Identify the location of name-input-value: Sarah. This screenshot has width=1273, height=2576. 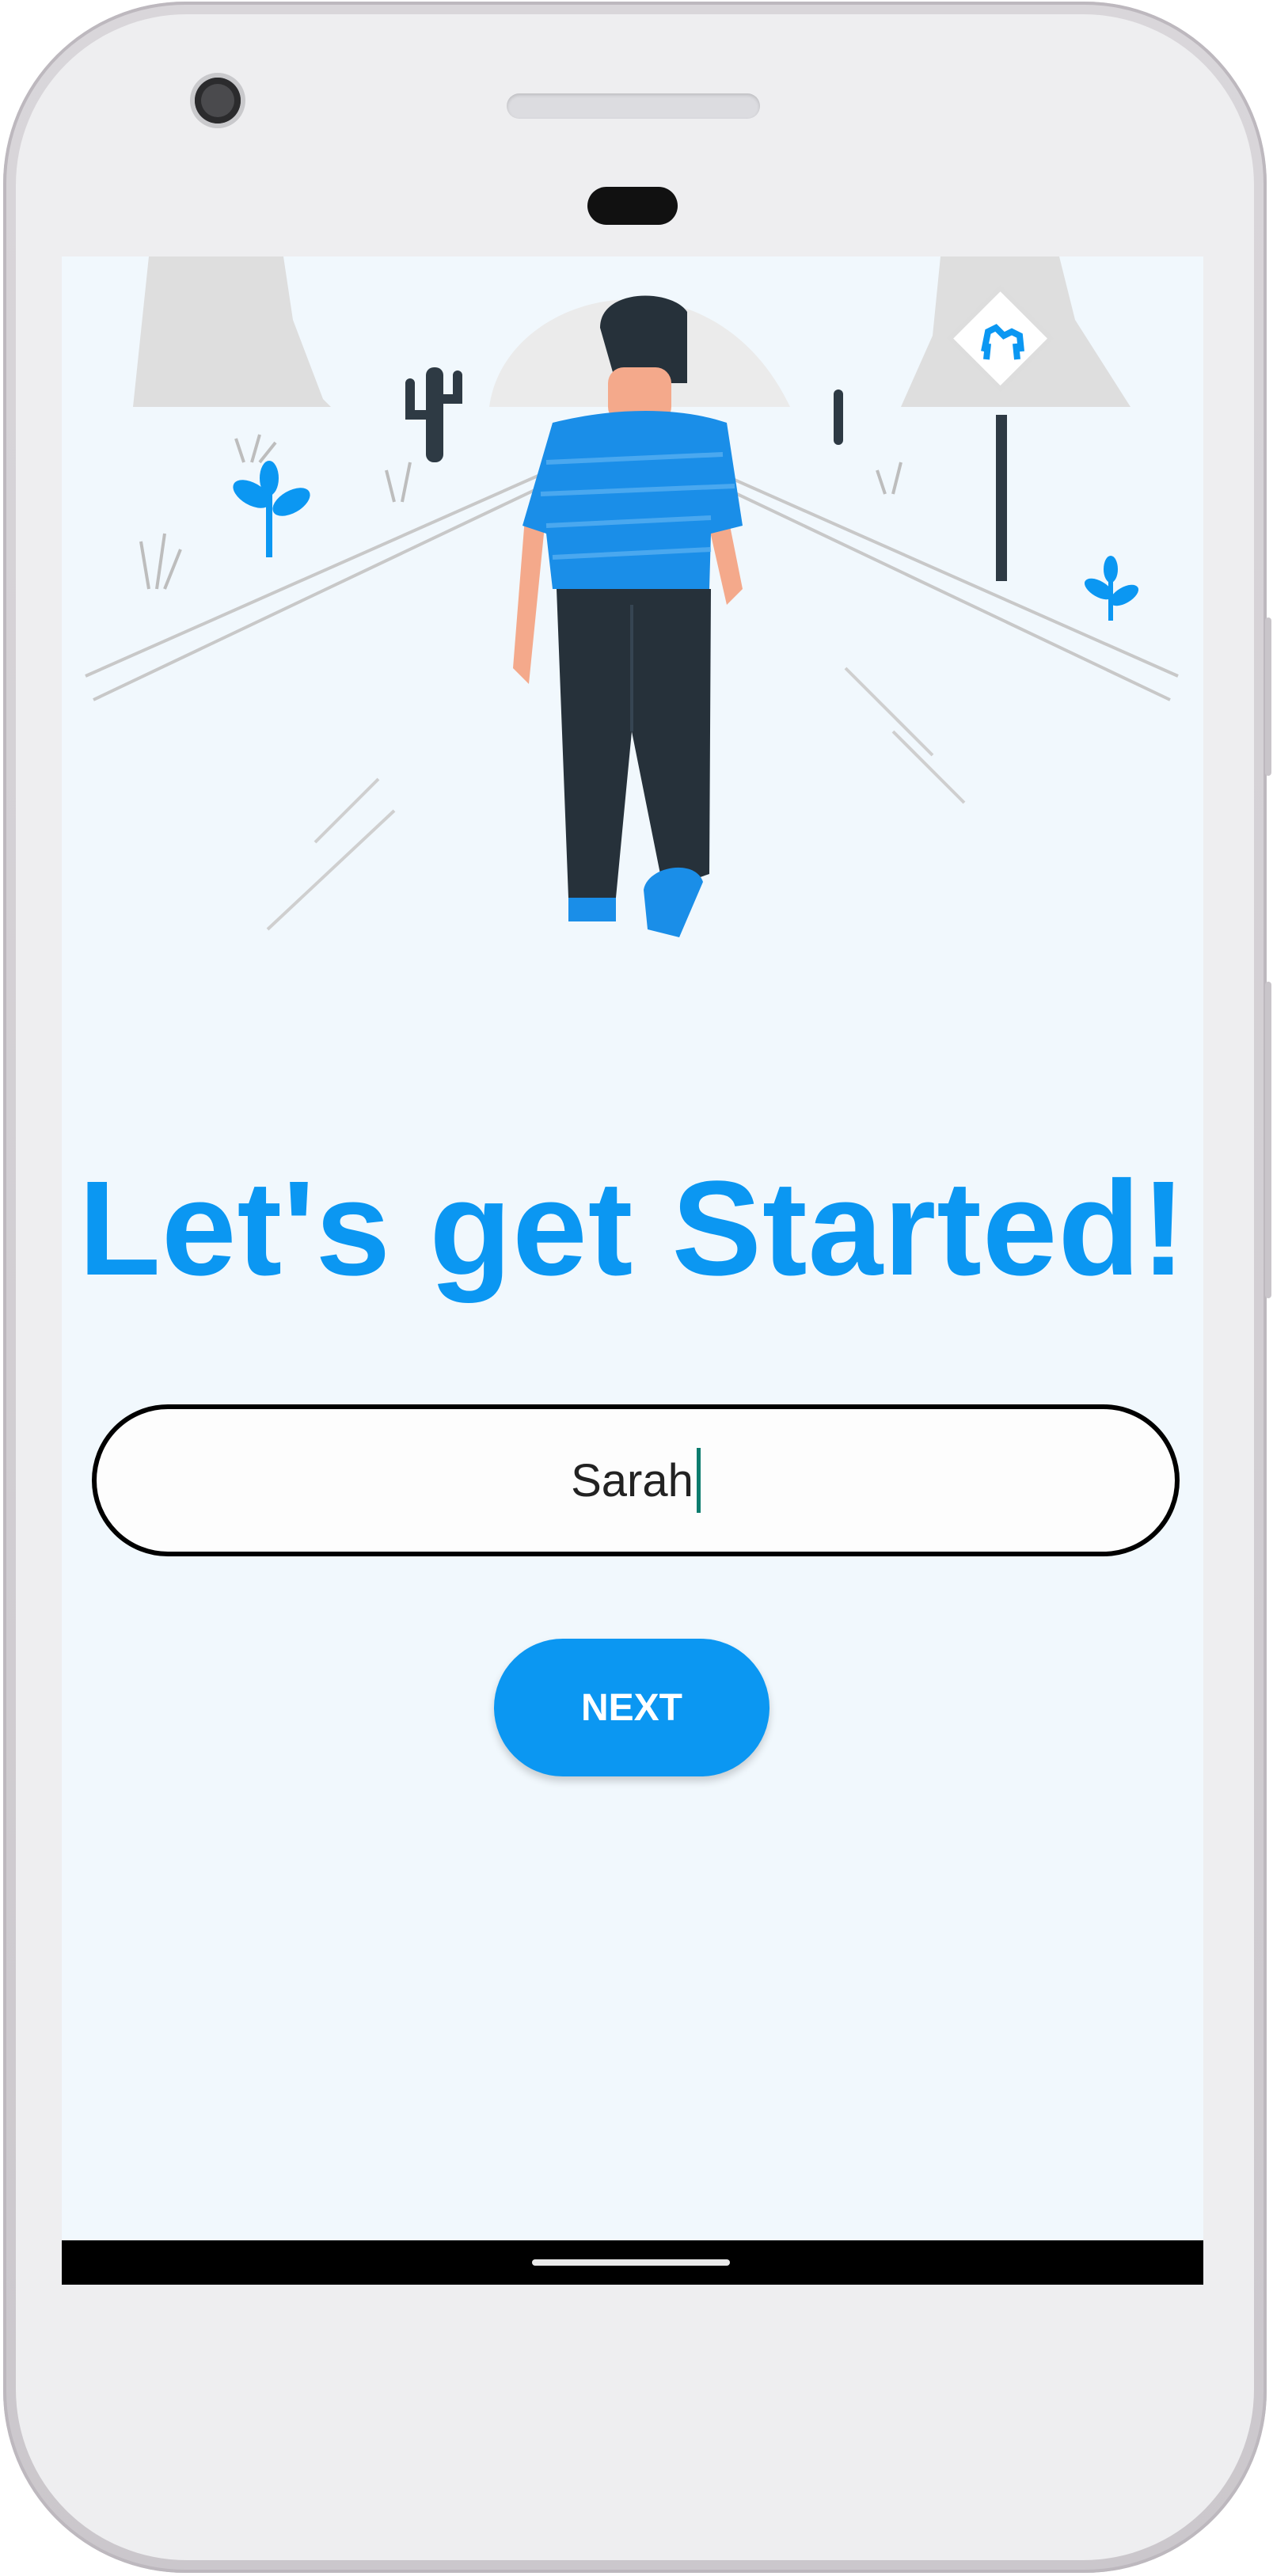
(632, 1480).